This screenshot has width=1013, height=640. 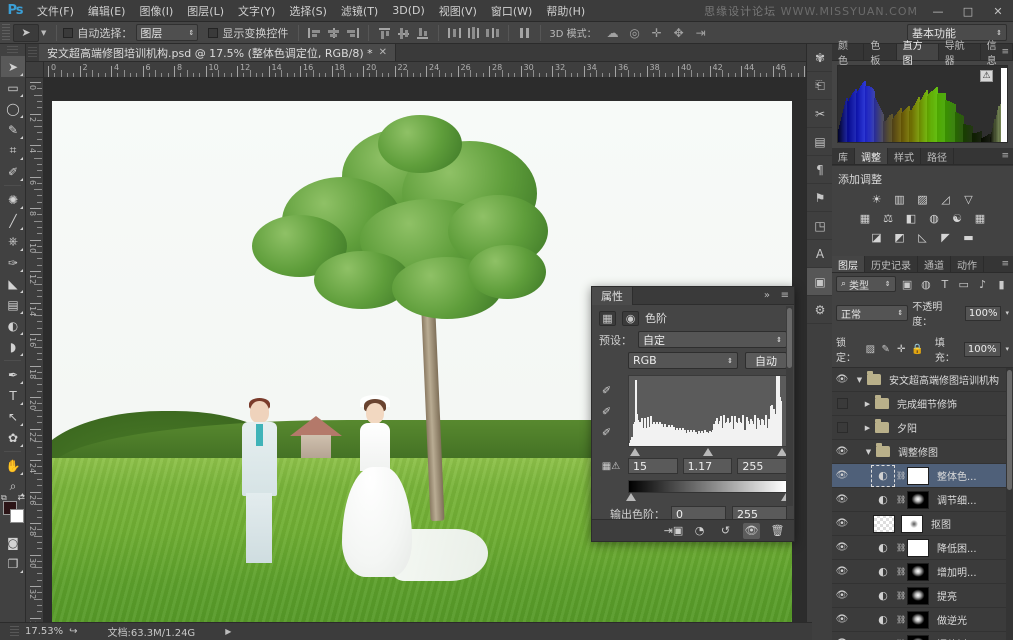 I want to click on shape-tool: ✿, so click(x=13, y=437).